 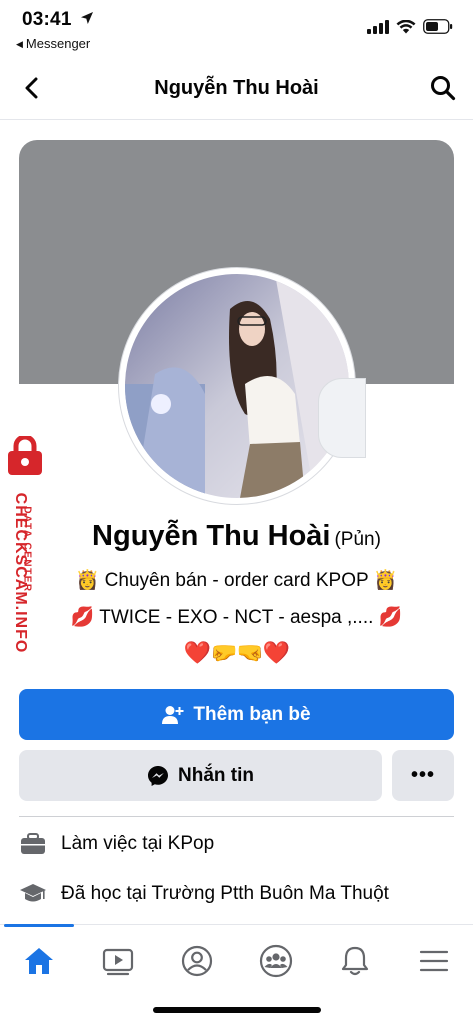 I want to click on work-info-row: Làm việc tại KPop, so click(x=239, y=844).